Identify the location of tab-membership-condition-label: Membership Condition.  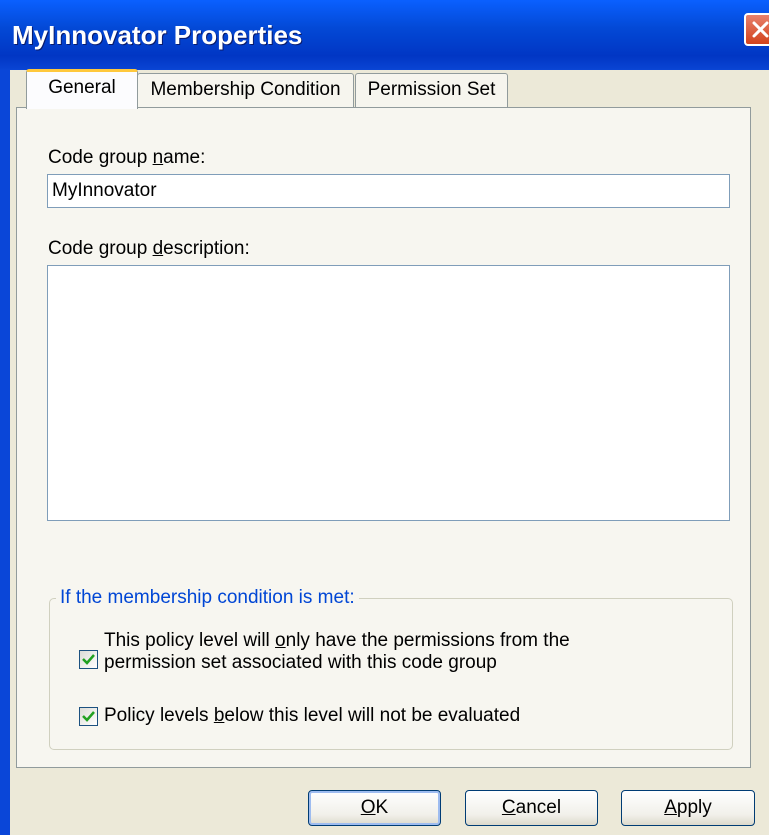
(245, 89).